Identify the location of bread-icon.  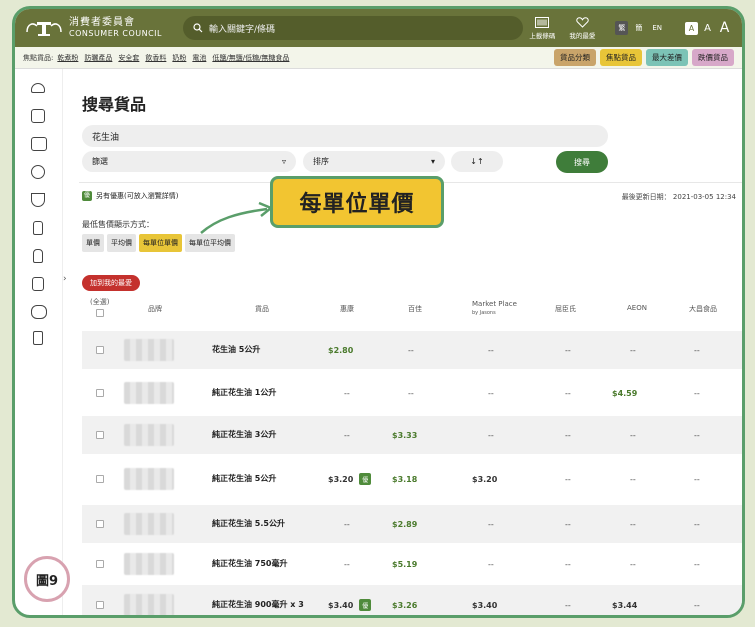
(38, 88).